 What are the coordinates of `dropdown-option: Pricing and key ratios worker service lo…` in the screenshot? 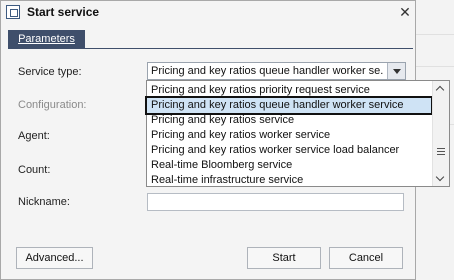 It's located at (289, 150).